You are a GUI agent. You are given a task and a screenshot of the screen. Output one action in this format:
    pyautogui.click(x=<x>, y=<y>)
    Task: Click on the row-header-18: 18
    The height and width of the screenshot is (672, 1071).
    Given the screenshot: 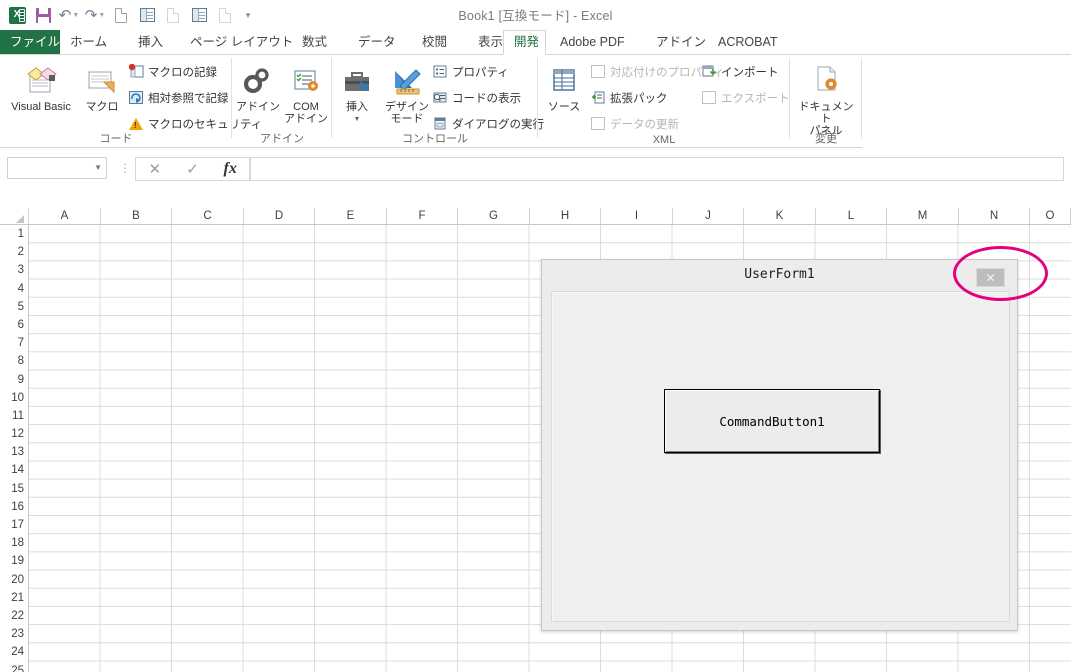 What is the action you would take?
    pyautogui.click(x=14, y=543)
    